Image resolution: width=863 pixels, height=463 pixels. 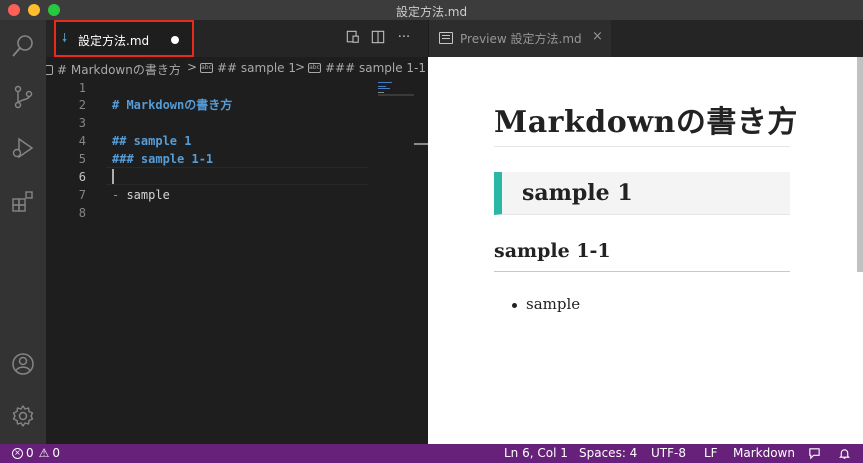 What do you see at coordinates (30, 453) in the screenshot?
I see `error-count: 0` at bounding box center [30, 453].